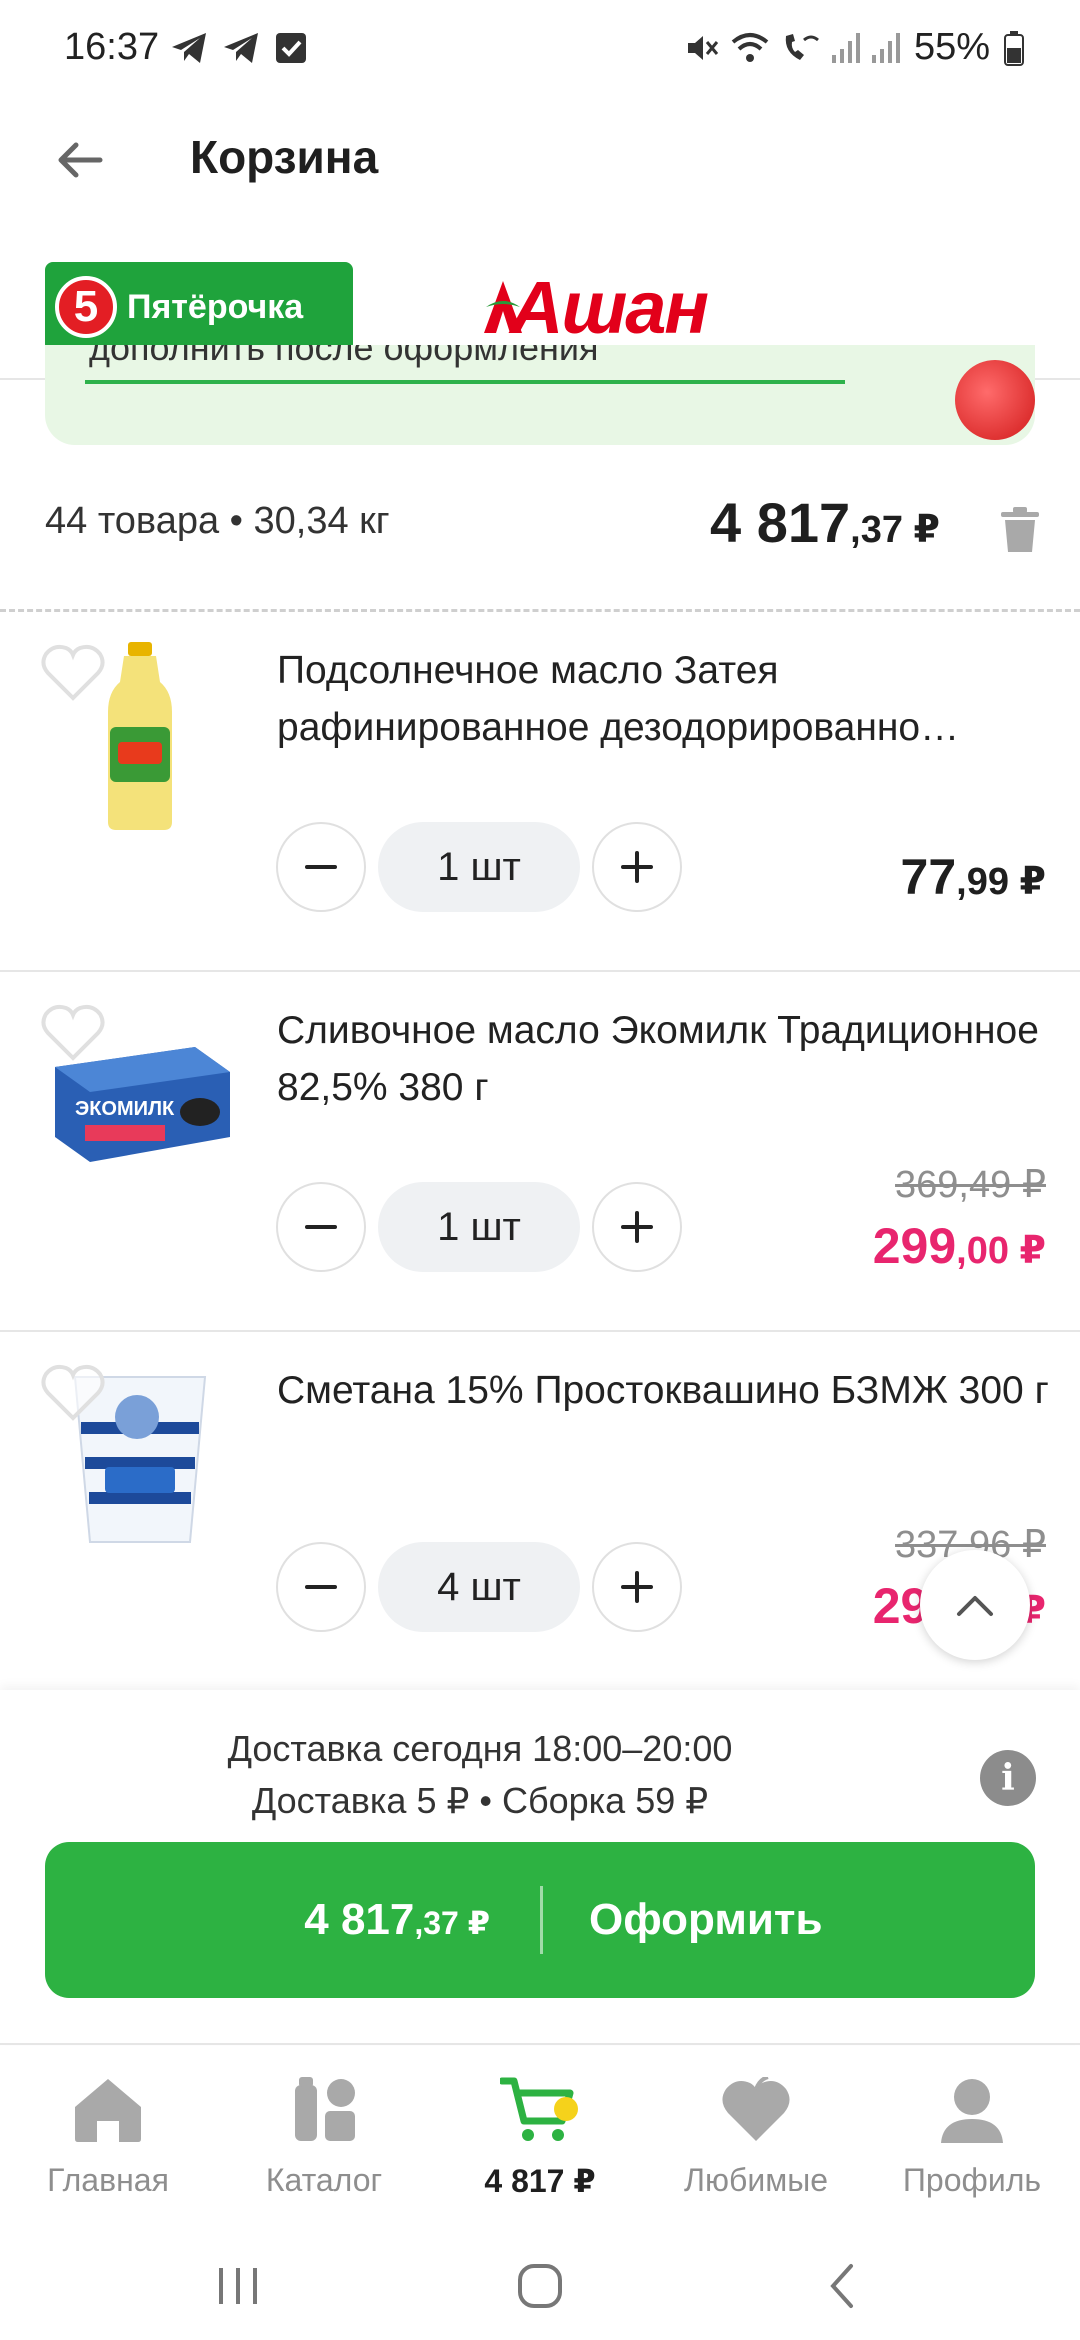 The image size is (1080, 2340). Describe the element at coordinates (540, 50) in the screenshot. I see `status-bar: 16:37 55%` at that location.